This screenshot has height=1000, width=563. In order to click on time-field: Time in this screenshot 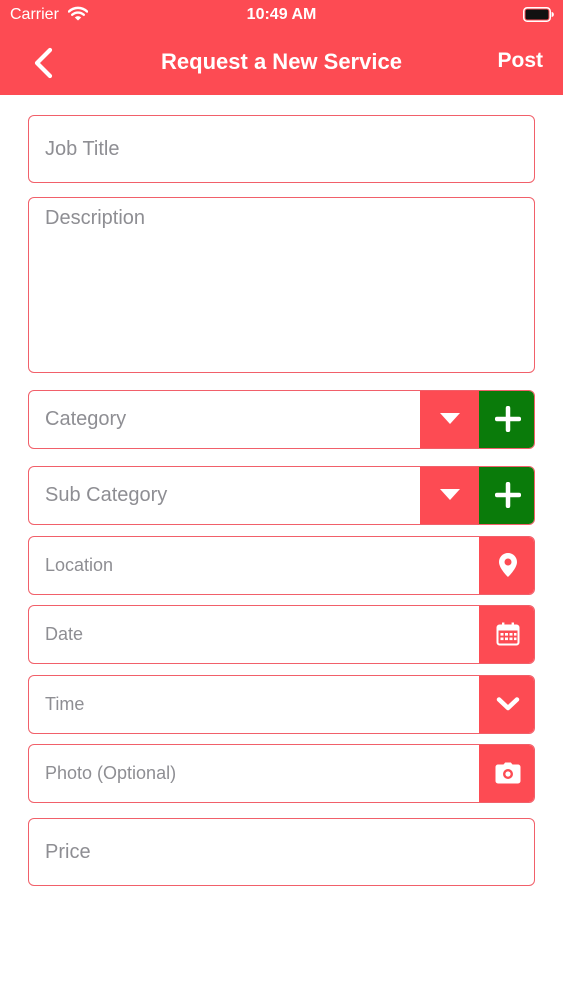, I will do `click(281, 704)`.